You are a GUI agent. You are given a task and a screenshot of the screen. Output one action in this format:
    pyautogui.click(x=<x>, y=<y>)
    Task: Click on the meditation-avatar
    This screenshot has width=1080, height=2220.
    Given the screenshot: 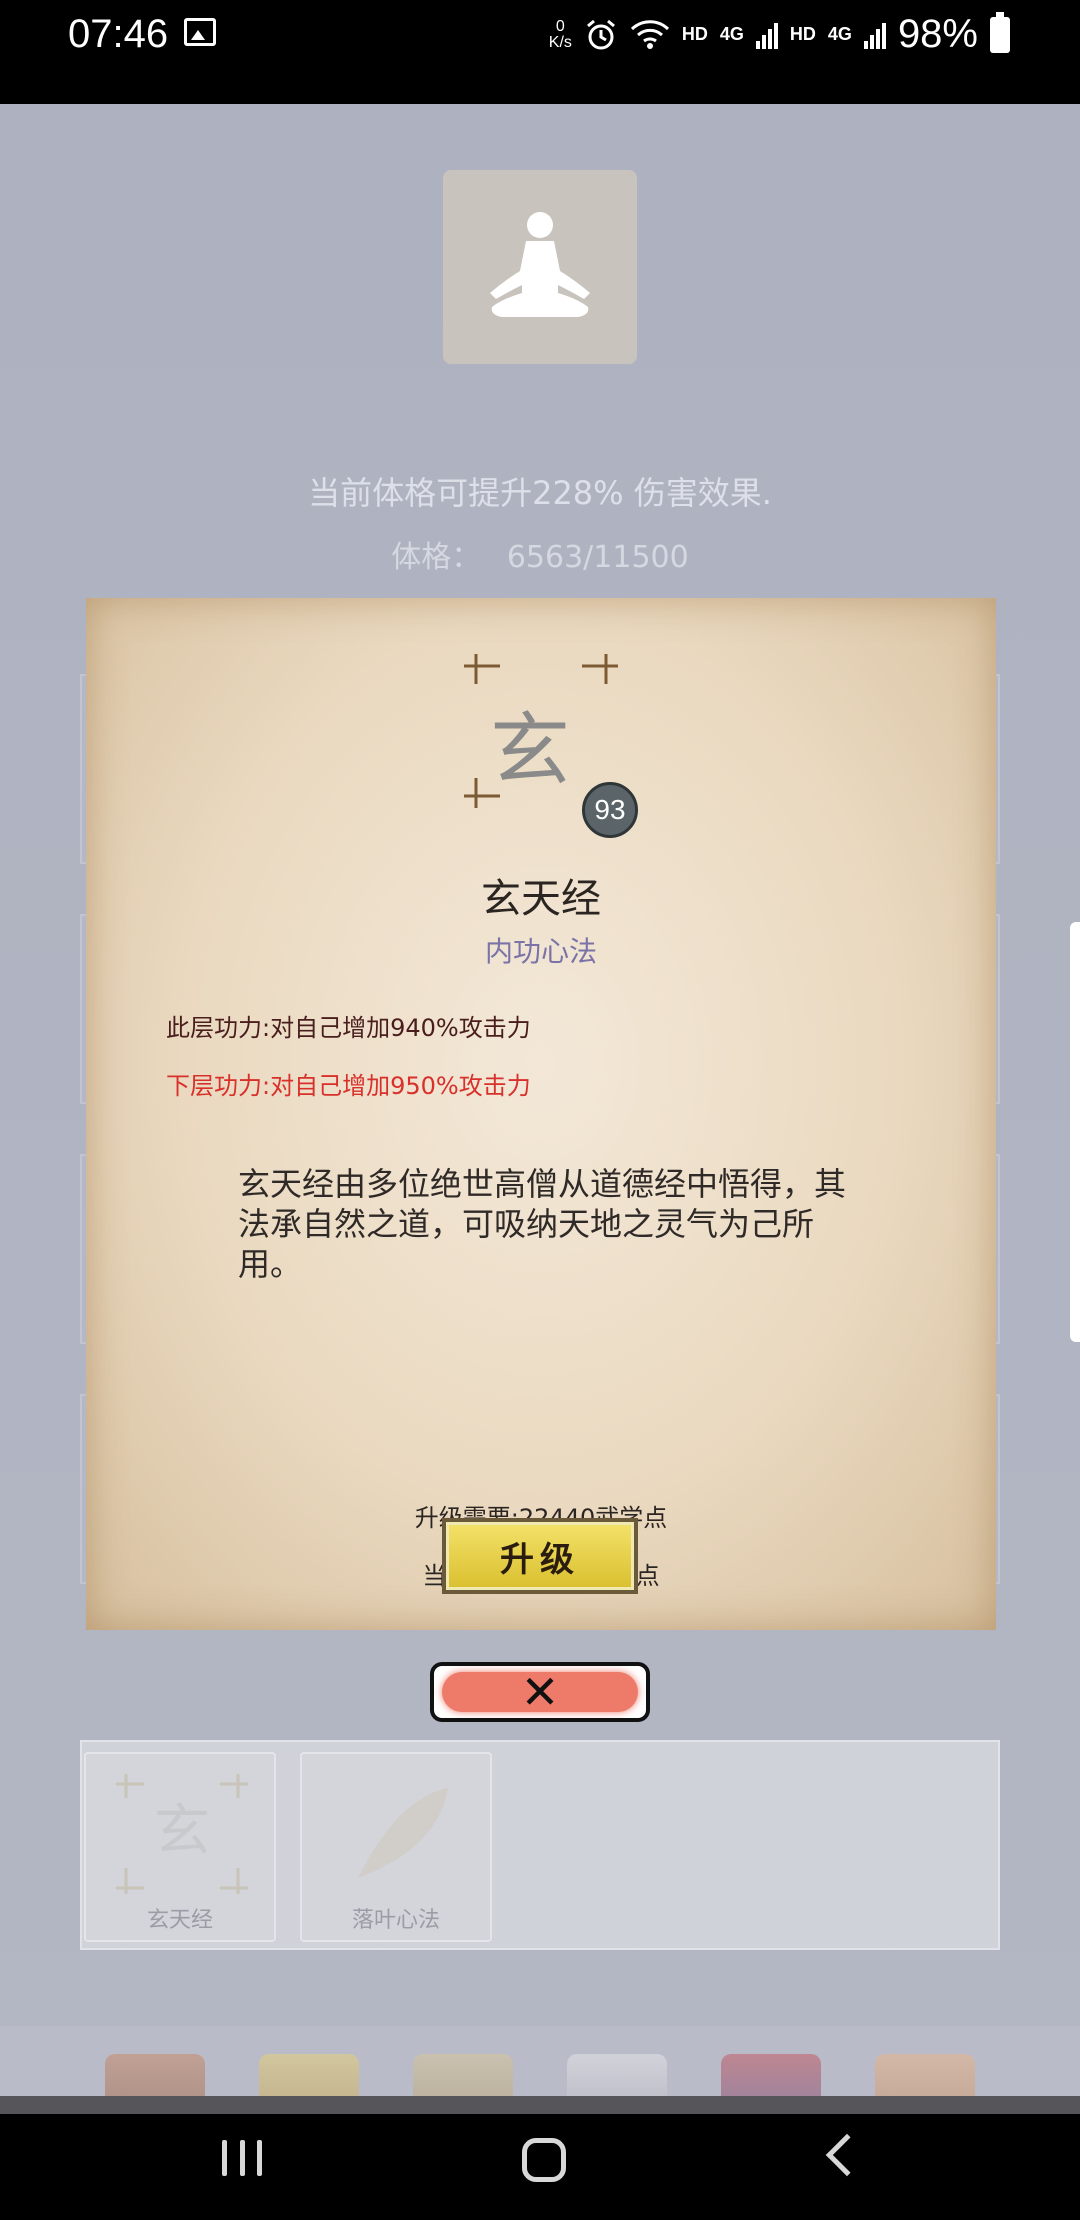 What is the action you would take?
    pyautogui.click(x=540, y=267)
    